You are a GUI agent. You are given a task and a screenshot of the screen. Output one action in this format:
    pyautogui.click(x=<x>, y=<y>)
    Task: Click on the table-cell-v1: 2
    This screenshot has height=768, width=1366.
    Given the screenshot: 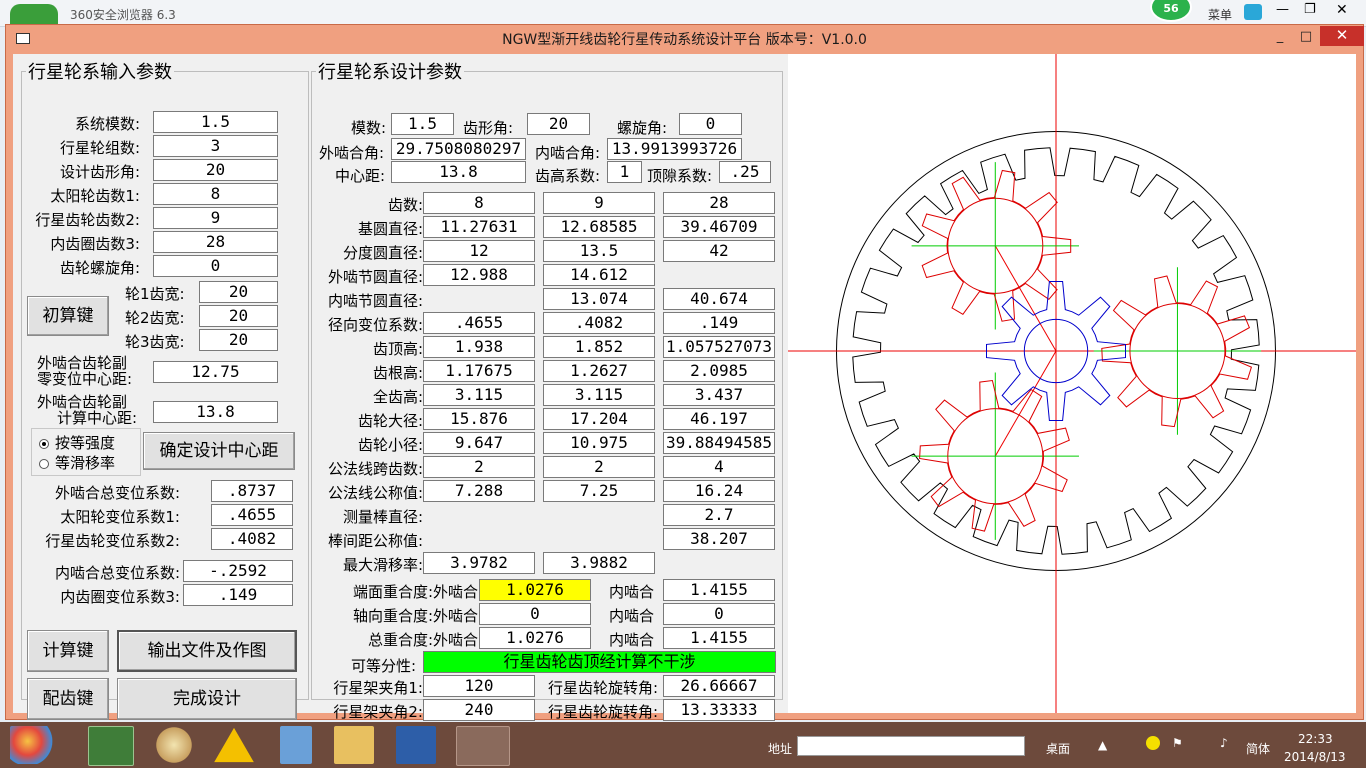 What is the action you would take?
    pyautogui.click(x=479, y=467)
    